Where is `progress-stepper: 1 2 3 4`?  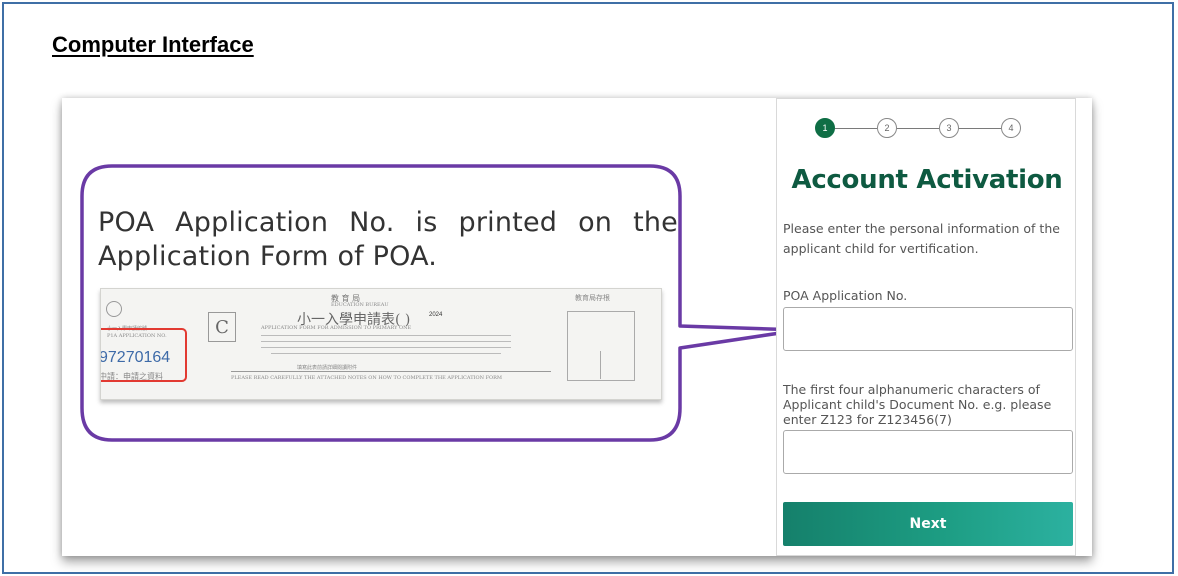 progress-stepper: 1 2 3 4 is located at coordinates (927, 129).